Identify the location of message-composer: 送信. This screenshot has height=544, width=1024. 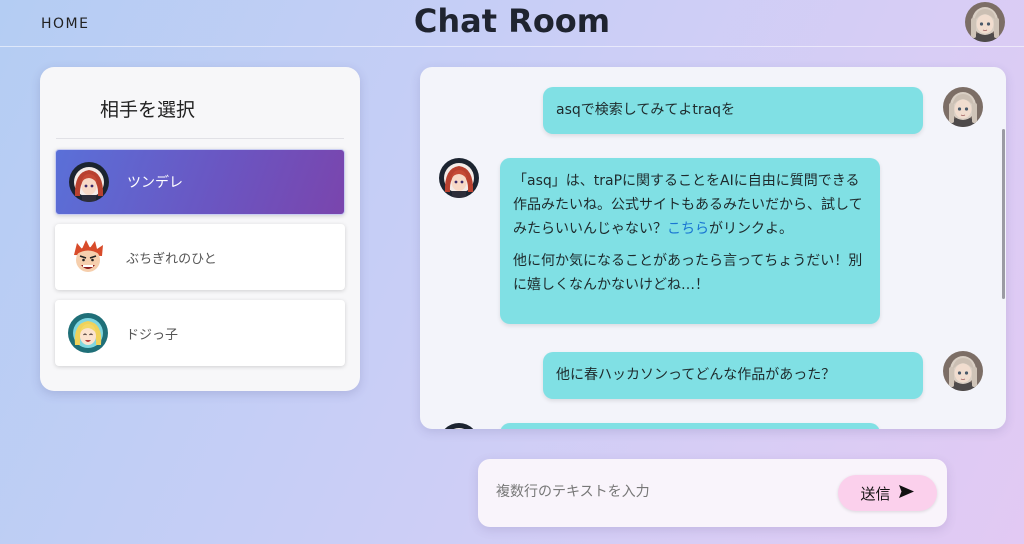
(712, 493).